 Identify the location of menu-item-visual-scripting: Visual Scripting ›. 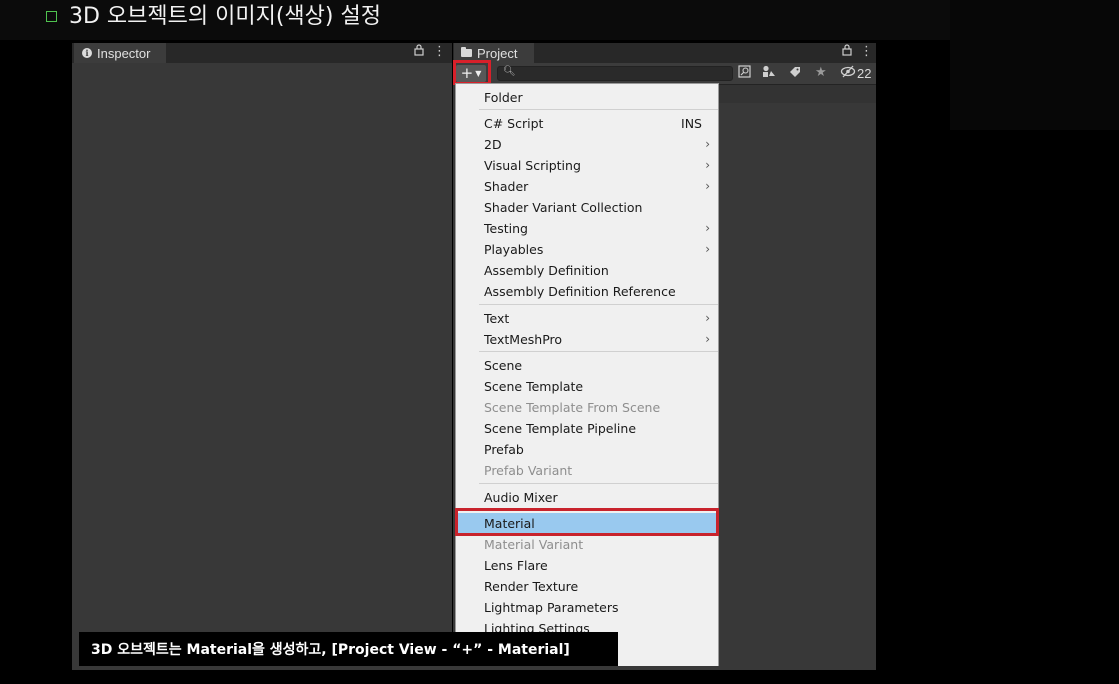
(587, 165).